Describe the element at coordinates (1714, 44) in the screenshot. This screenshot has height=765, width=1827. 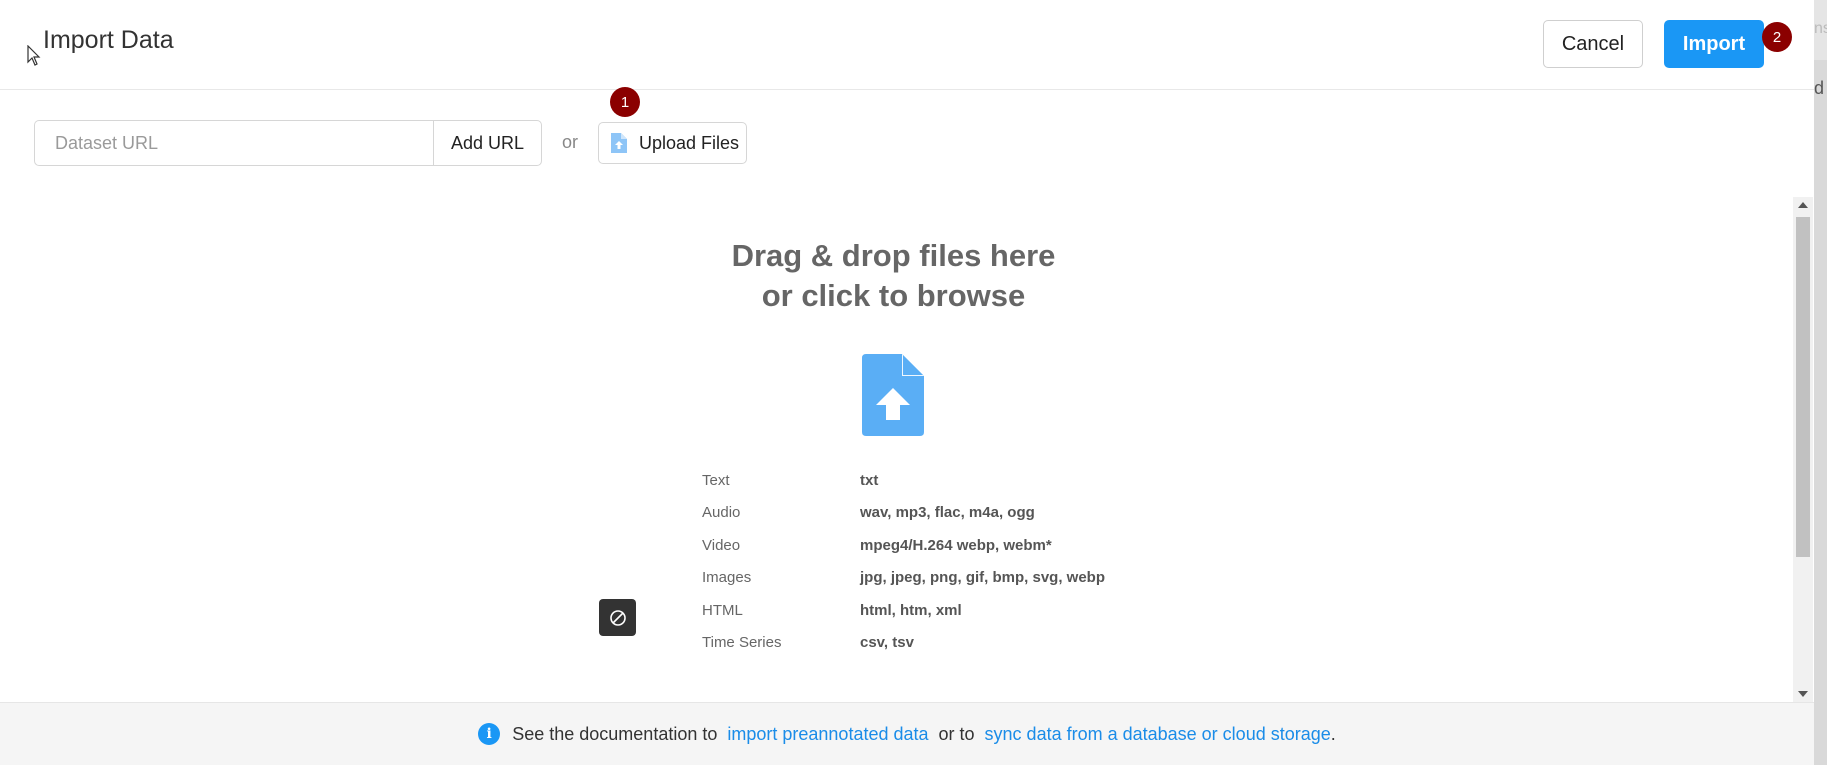
I see `import-button: Import` at that location.